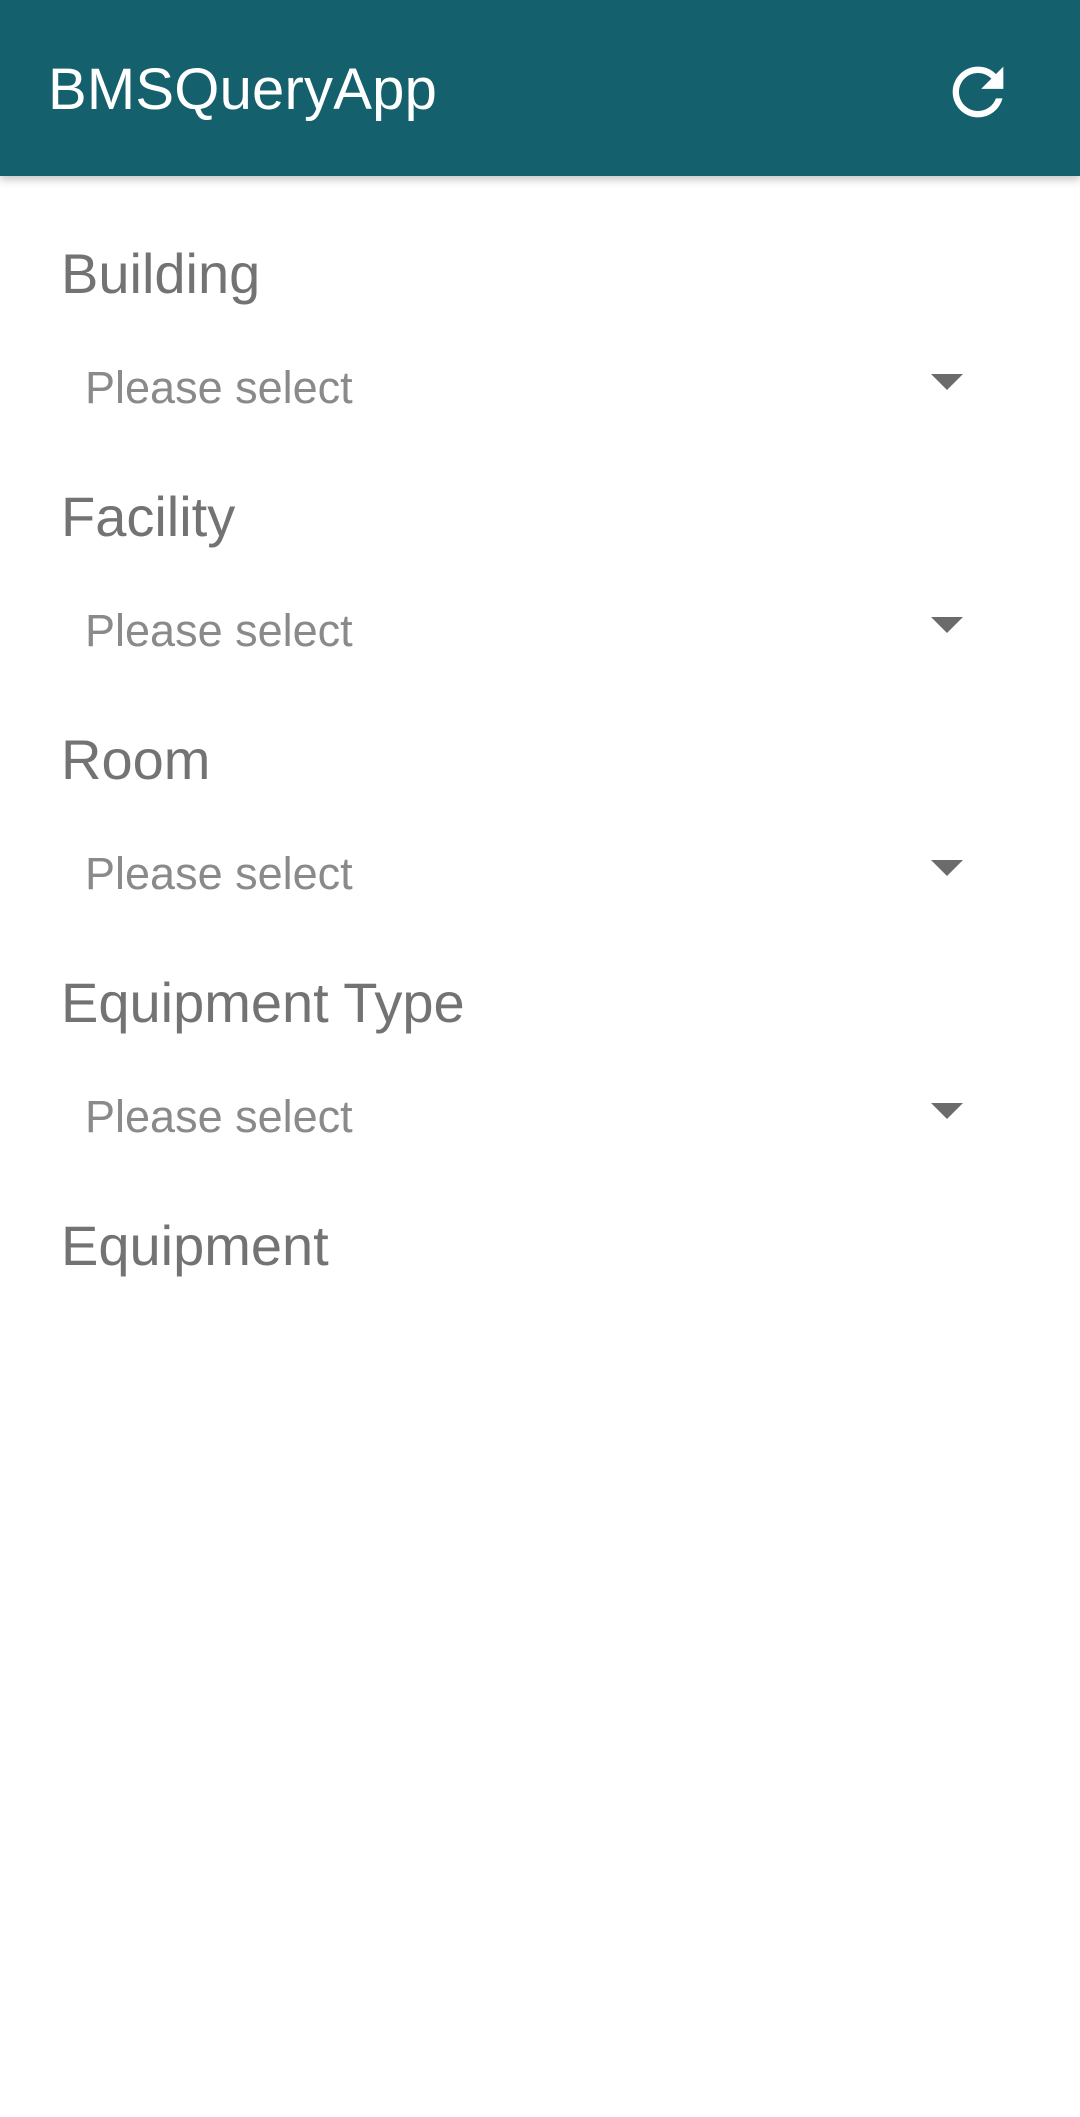 This screenshot has width=1080, height=2117. Describe the element at coordinates (219, 387) in the screenshot. I see `building-selected-value: Please select` at that location.